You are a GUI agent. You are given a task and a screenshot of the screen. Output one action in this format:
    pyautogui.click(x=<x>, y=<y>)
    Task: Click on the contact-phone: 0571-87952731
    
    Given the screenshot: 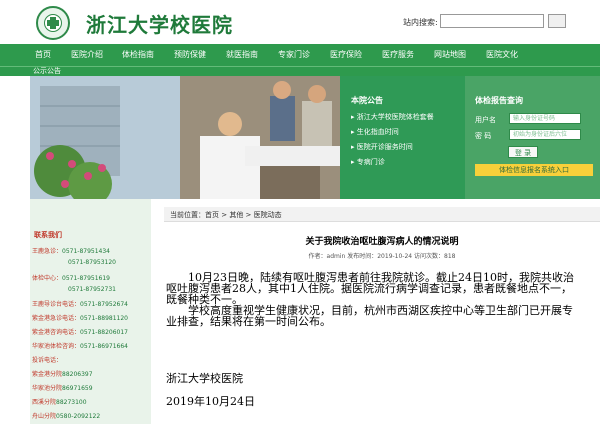 What is the action you would take?
    pyautogui.click(x=92, y=289)
    